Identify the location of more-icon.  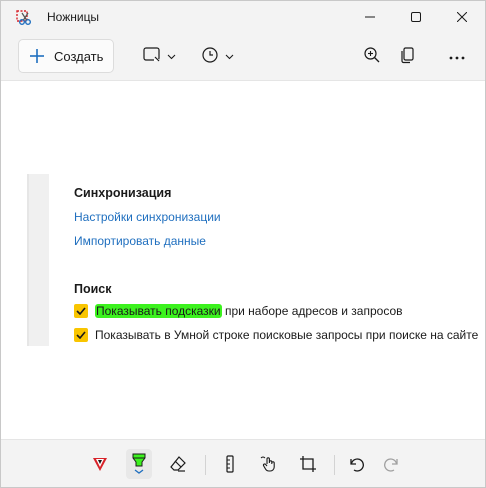
(457, 56).